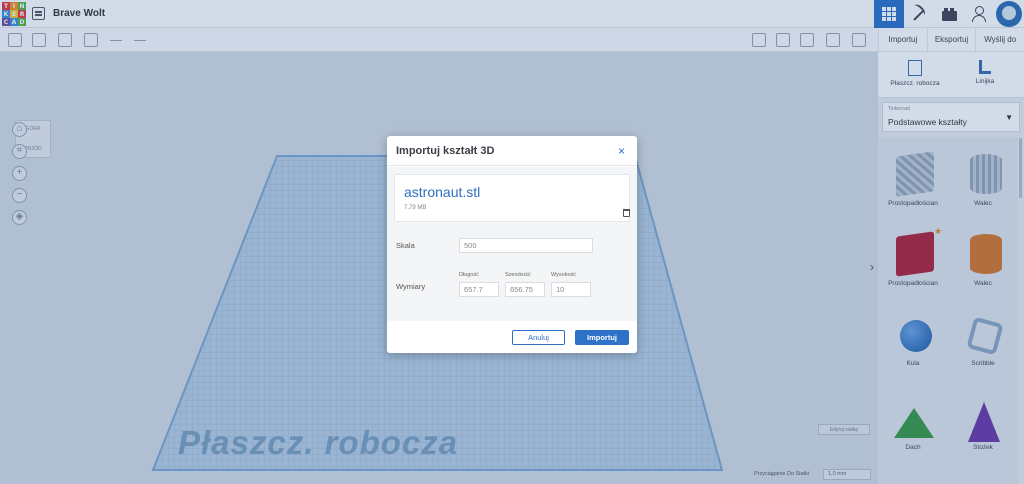 The width and height of the screenshot is (1024, 484). What do you see at coordinates (564, 275) in the screenshot?
I see `height-label: Wysokość` at bounding box center [564, 275].